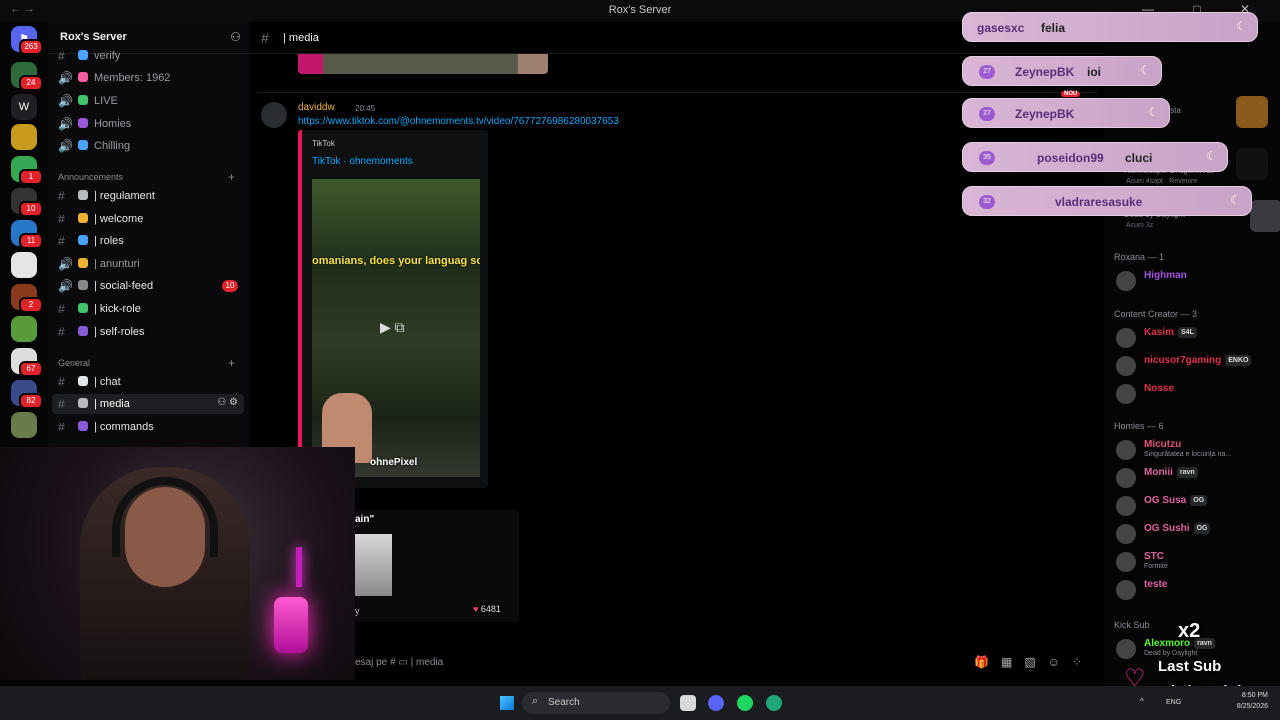  Describe the element at coordinates (148, 241) in the screenshot. I see `channel-ann-2: # | roles` at that location.